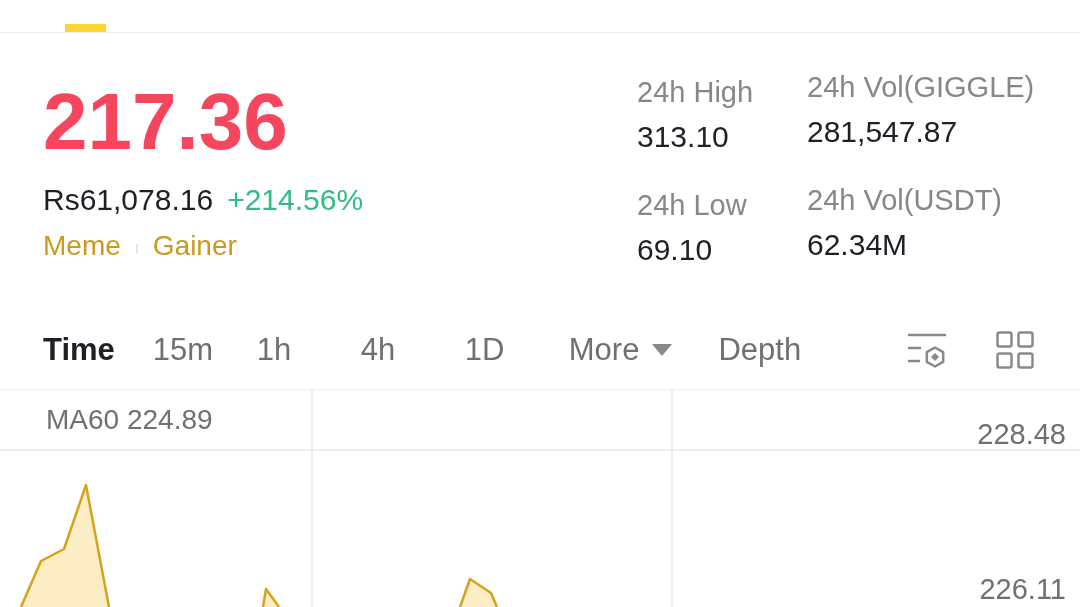  Describe the element at coordinates (79, 349) in the screenshot. I see `interval-tab: Time` at that location.